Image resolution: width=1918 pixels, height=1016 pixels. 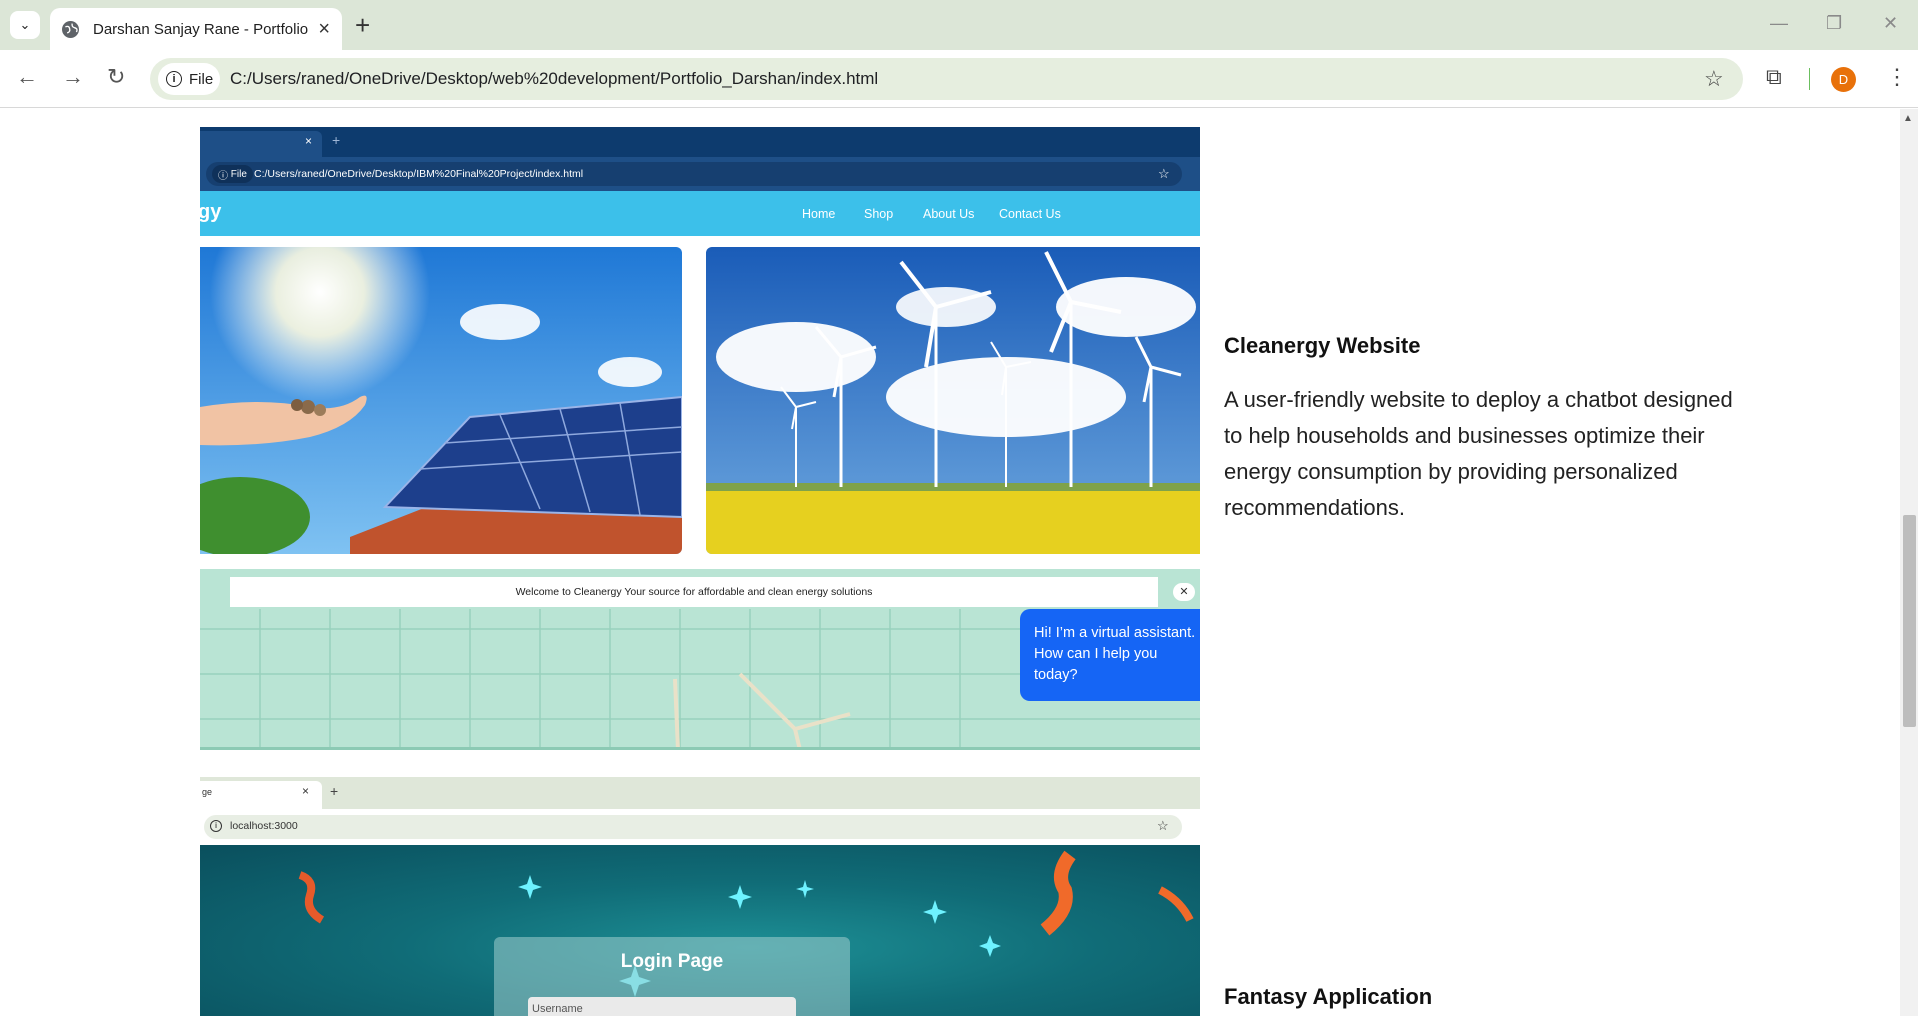 I want to click on embedded-nav-about: About Us, so click(x=949, y=214).